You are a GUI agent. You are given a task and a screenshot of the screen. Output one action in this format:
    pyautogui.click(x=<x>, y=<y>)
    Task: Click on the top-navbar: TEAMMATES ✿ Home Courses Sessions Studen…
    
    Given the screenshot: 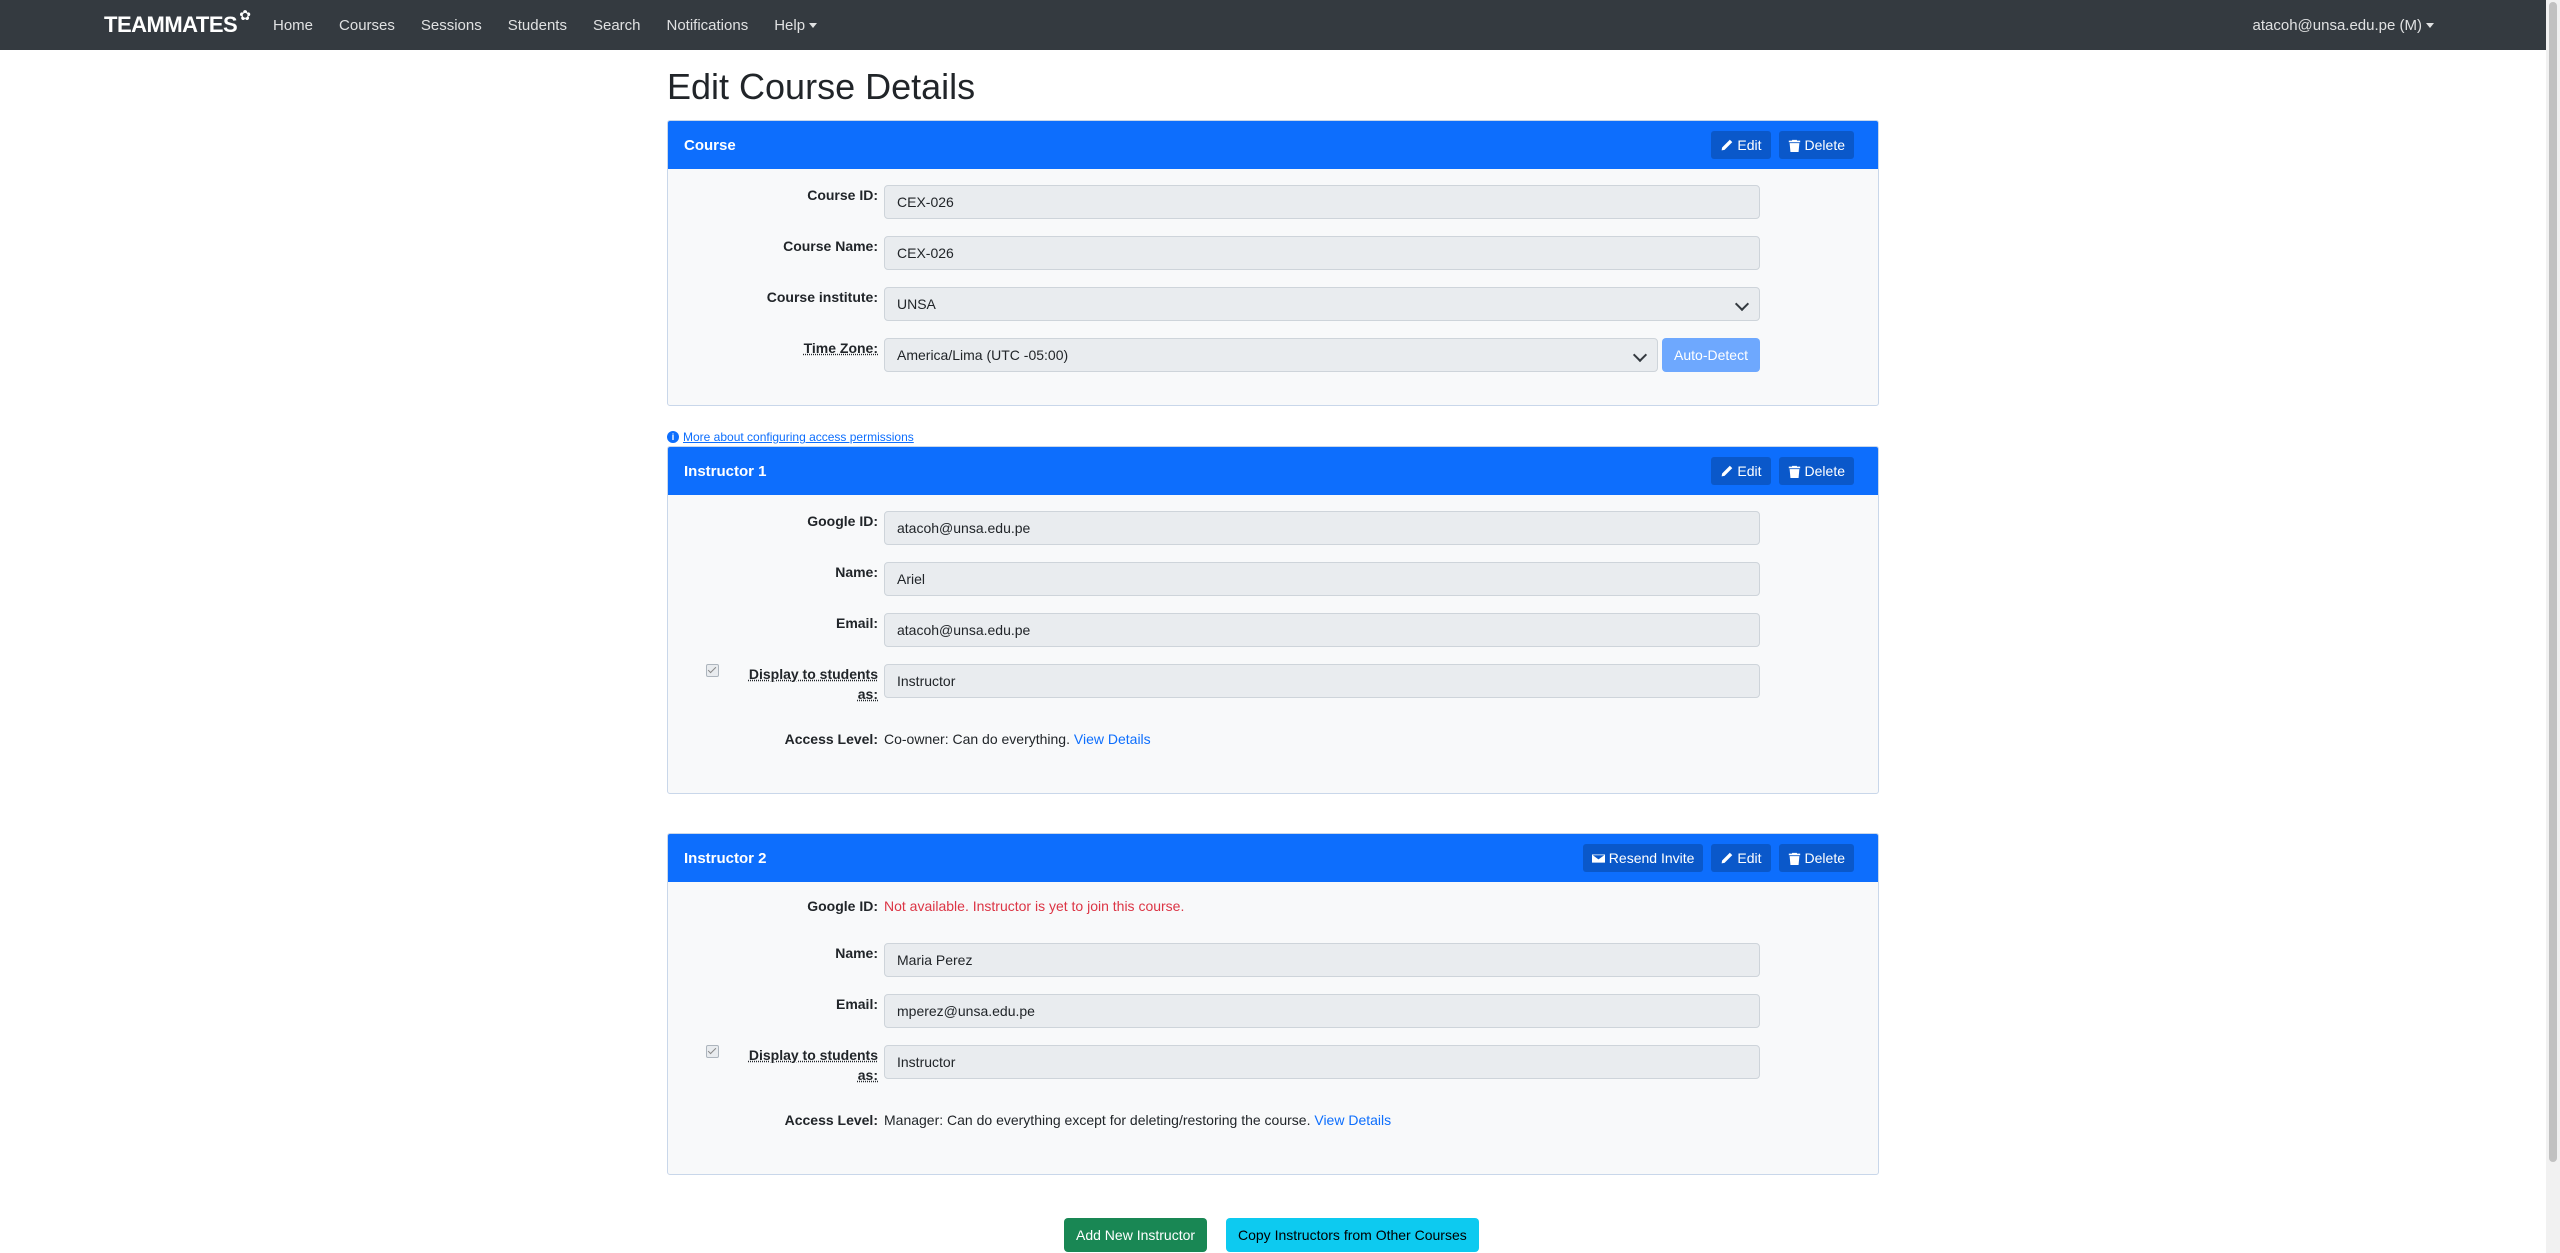 What is the action you would take?
    pyautogui.click(x=1273, y=25)
    